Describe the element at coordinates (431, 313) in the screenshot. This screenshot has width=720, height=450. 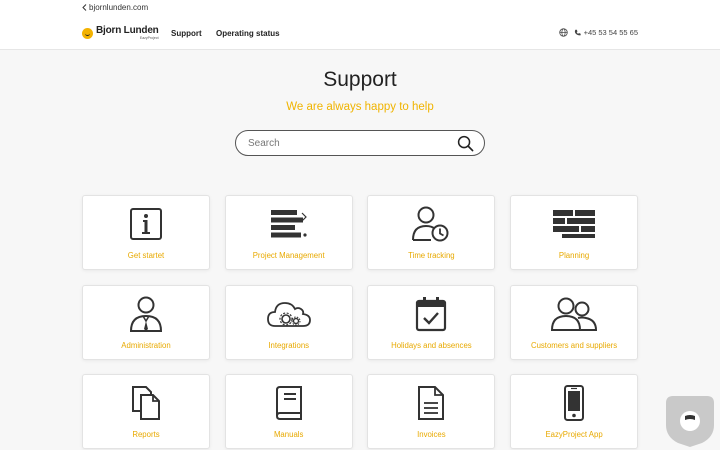
I see `calendar-check-icon` at that location.